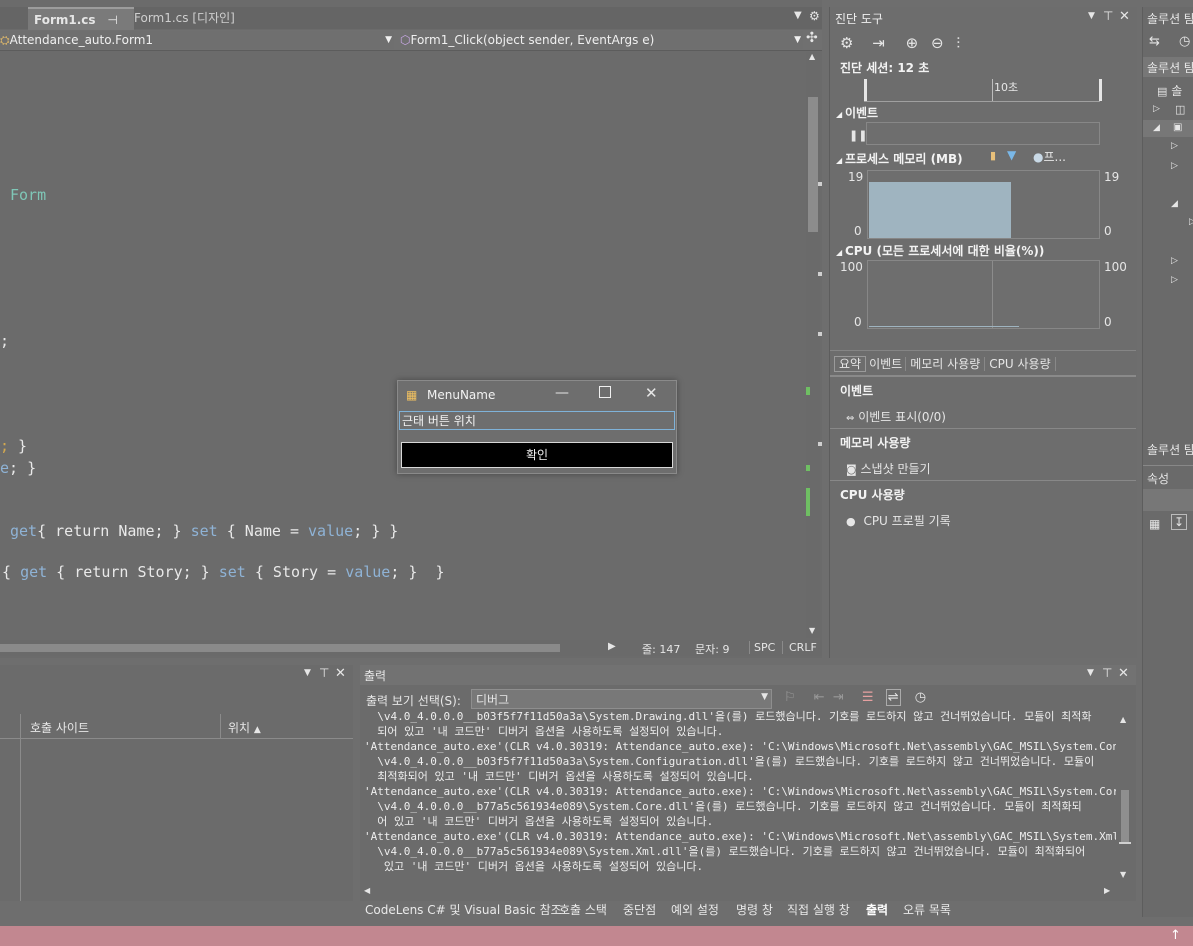  Describe the element at coordinates (1168, 500) in the screenshot. I see `properties-object-combo` at that location.